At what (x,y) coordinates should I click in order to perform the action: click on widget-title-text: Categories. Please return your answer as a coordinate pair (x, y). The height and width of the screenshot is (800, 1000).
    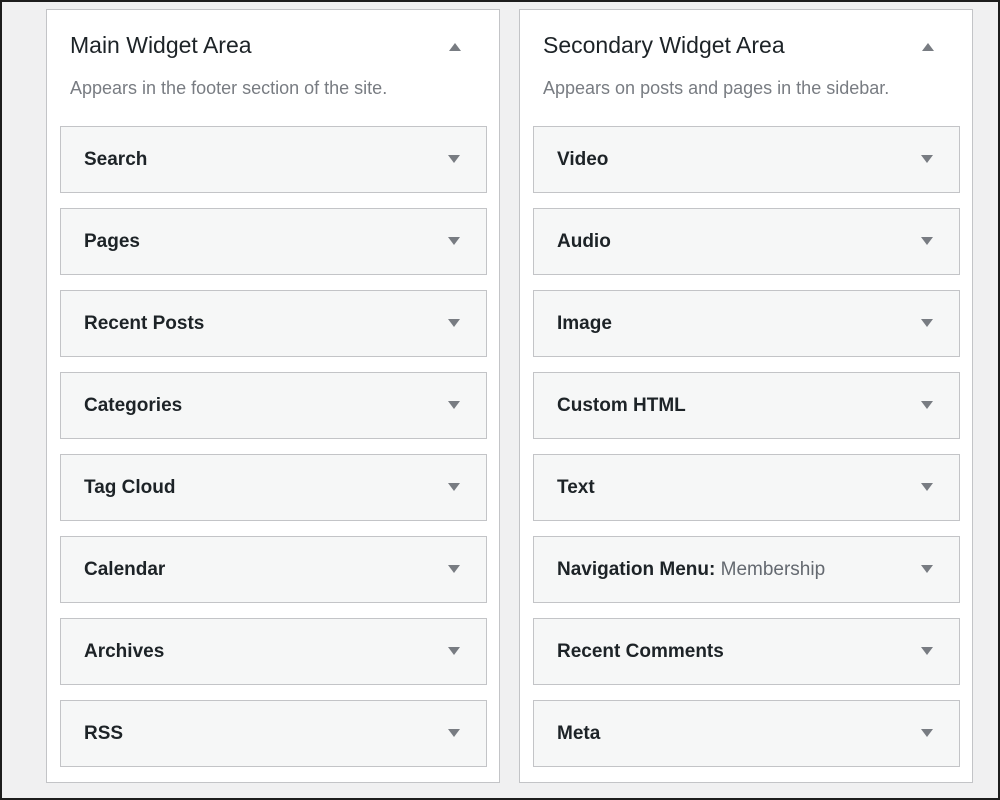
    Looking at the image, I should click on (133, 405).